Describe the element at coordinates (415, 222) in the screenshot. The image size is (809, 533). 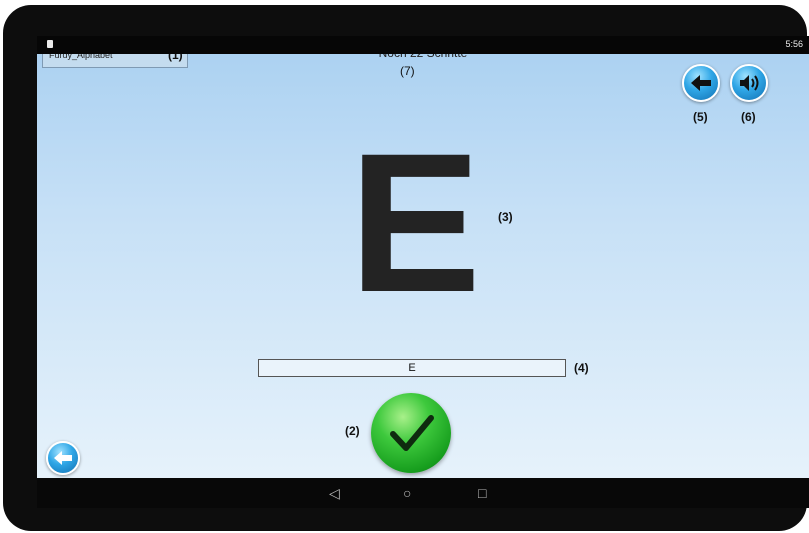
I see `displayed-letter: E` at that location.